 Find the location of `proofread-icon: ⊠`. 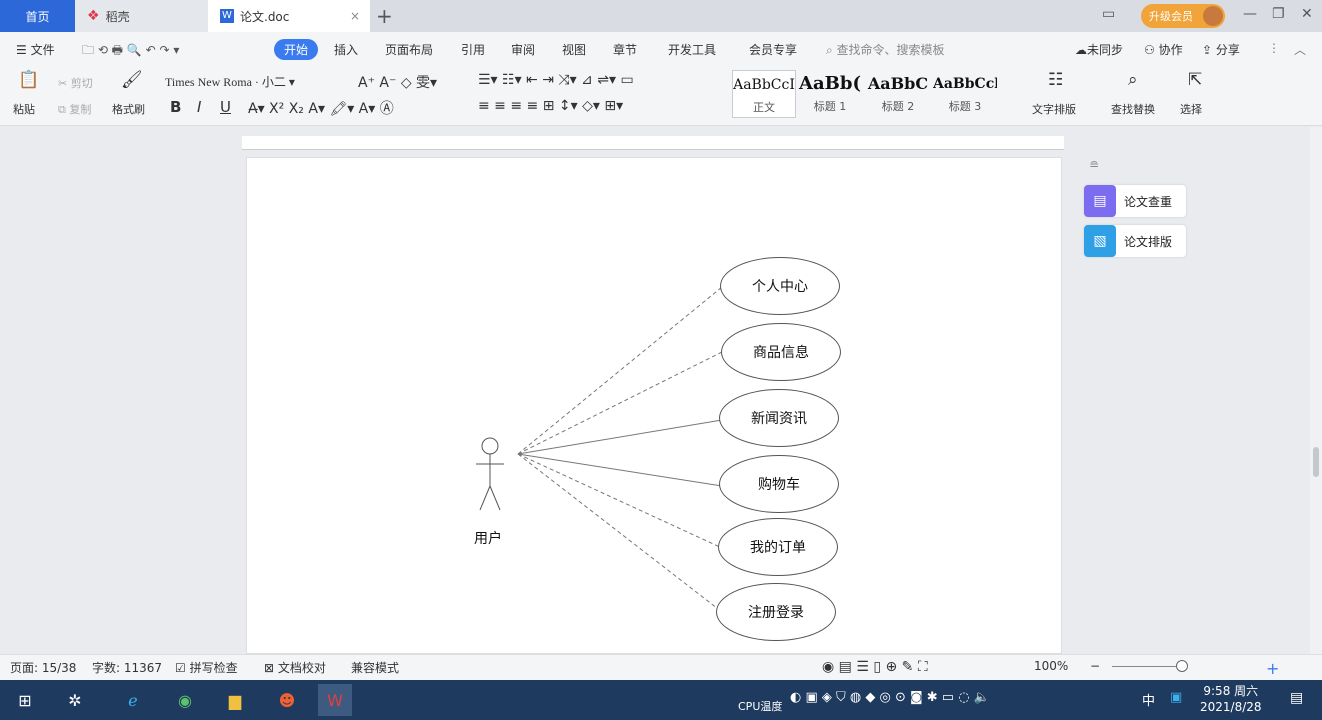

proofread-icon: ⊠ is located at coordinates (271, 668).